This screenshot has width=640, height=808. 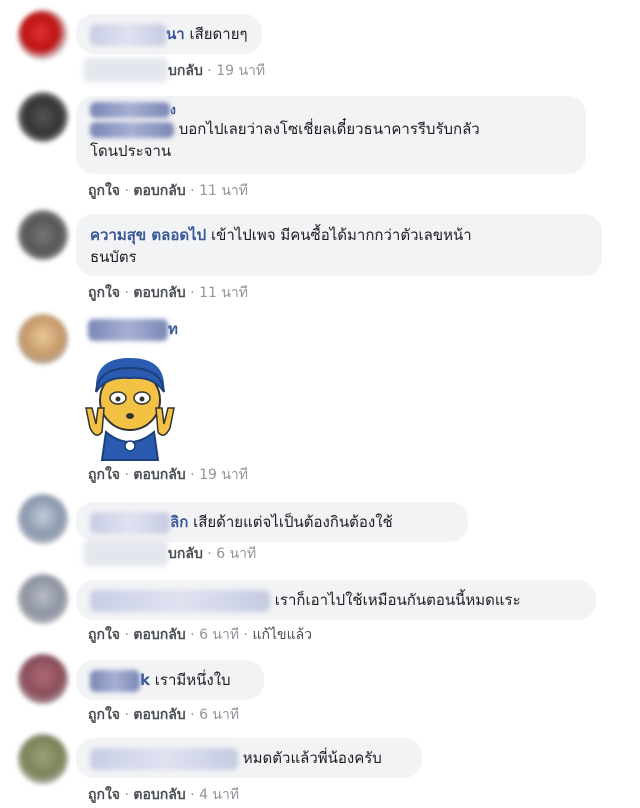 What do you see at coordinates (145, 680) in the screenshot?
I see `commenter-name: k` at bounding box center [145, 680].